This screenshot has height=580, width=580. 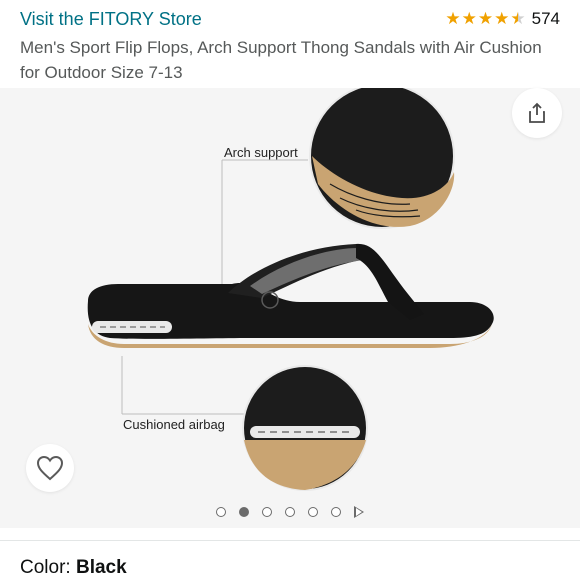 I want to click on divider, so click(x=290, y=540).